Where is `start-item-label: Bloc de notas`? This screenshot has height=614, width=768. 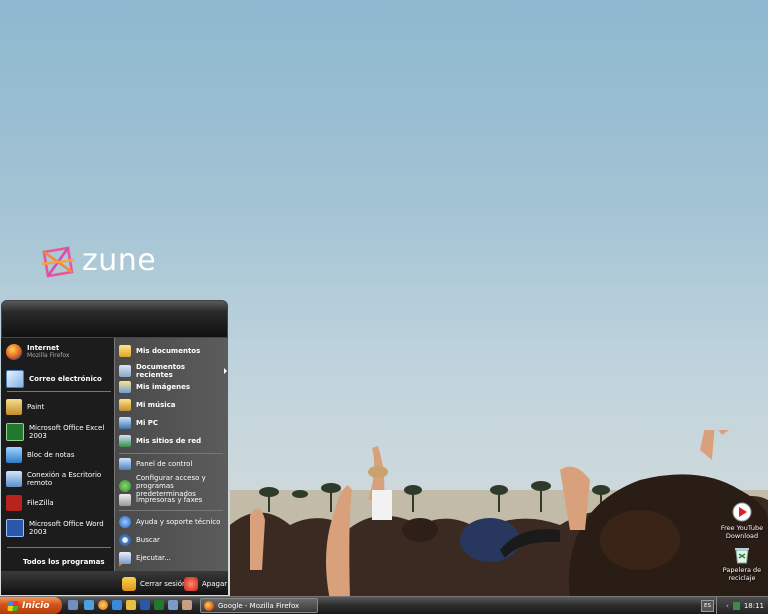
start-item-label: Bloc de notas is located at coordinates (51, 455).